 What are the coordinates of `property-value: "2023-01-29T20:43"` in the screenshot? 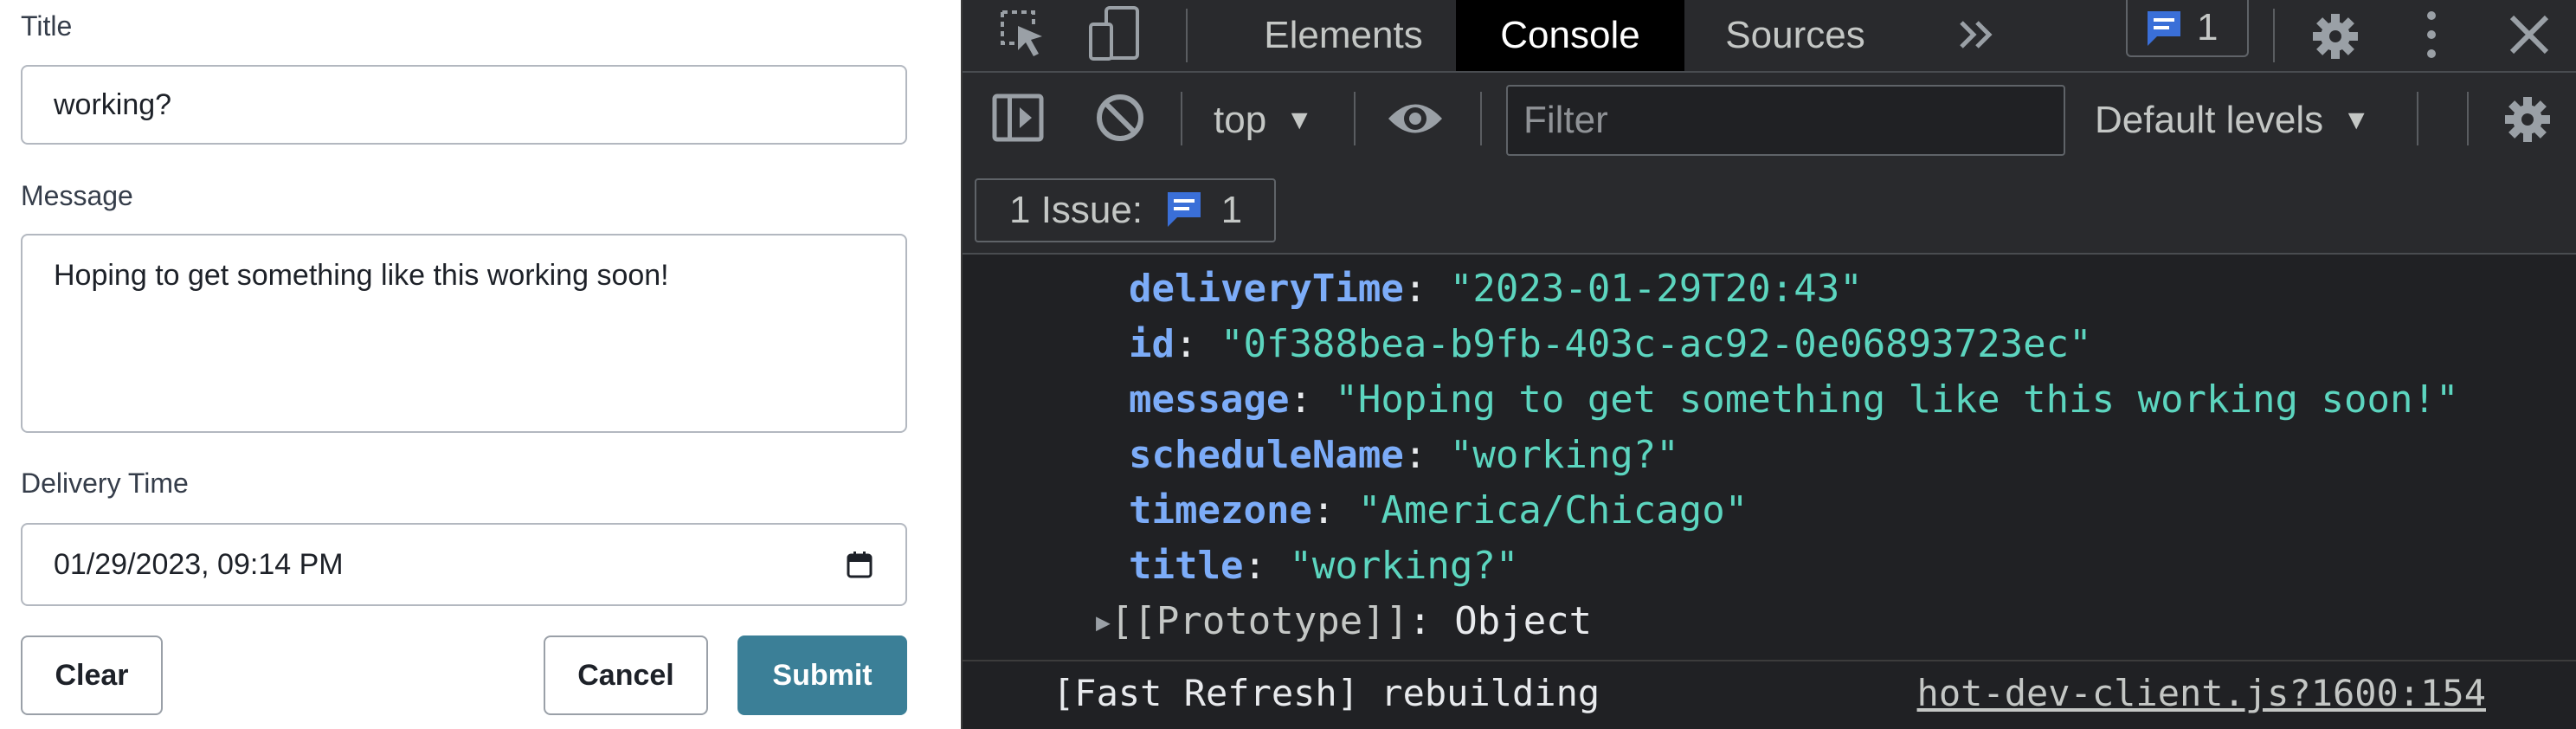 It's located at (1656, 289).